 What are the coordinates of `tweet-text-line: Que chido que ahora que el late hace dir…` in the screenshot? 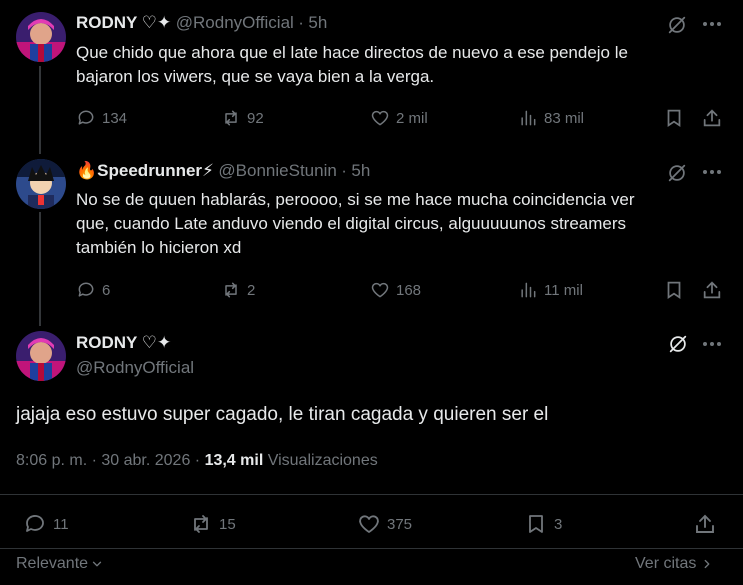 It's located at (352, 52).